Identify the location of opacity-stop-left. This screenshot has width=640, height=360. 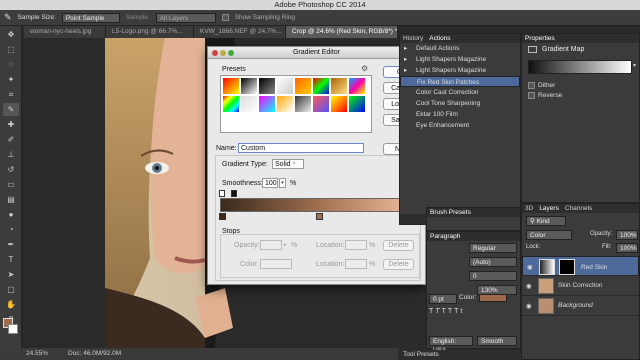
(222, 193).